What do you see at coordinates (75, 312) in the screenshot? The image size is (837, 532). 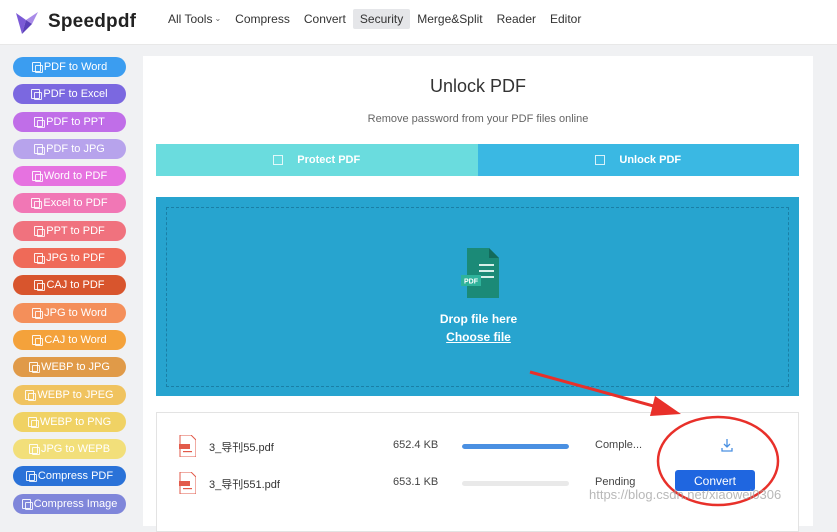 I see `sidebar-item-label: JPG to Word` at bounding box center [75, 312].